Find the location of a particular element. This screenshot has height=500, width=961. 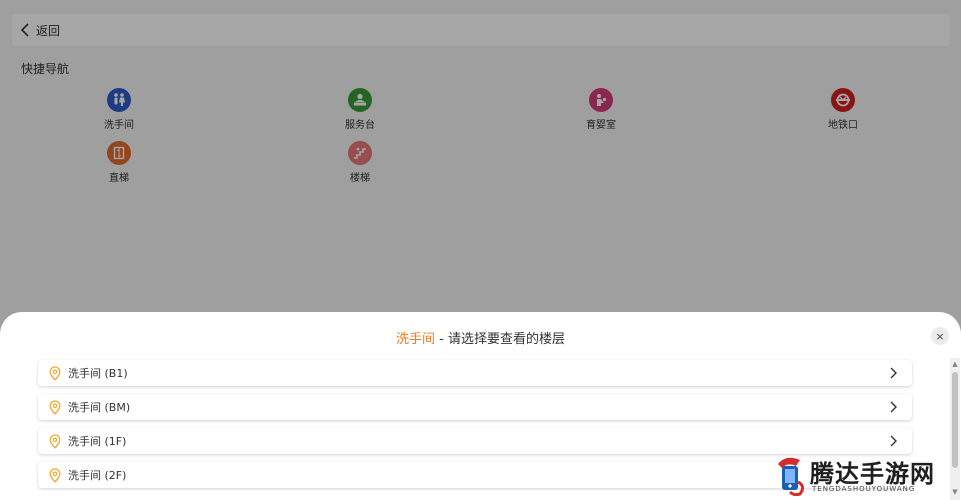

scroll-up-arrow-icon: ▲ is located at coordinates (955, 364).